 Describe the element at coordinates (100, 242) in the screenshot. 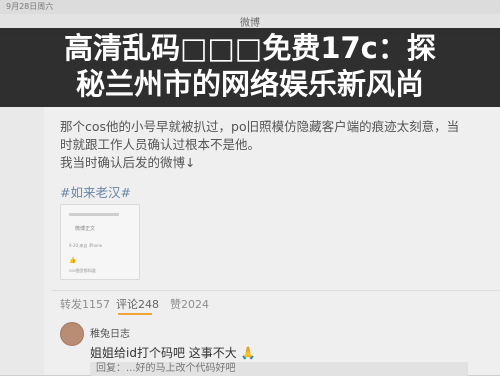

I see `embedded-post-card: 微博正文 9-20 来自 iPhone 👍 cos圈里都知道` at that location.